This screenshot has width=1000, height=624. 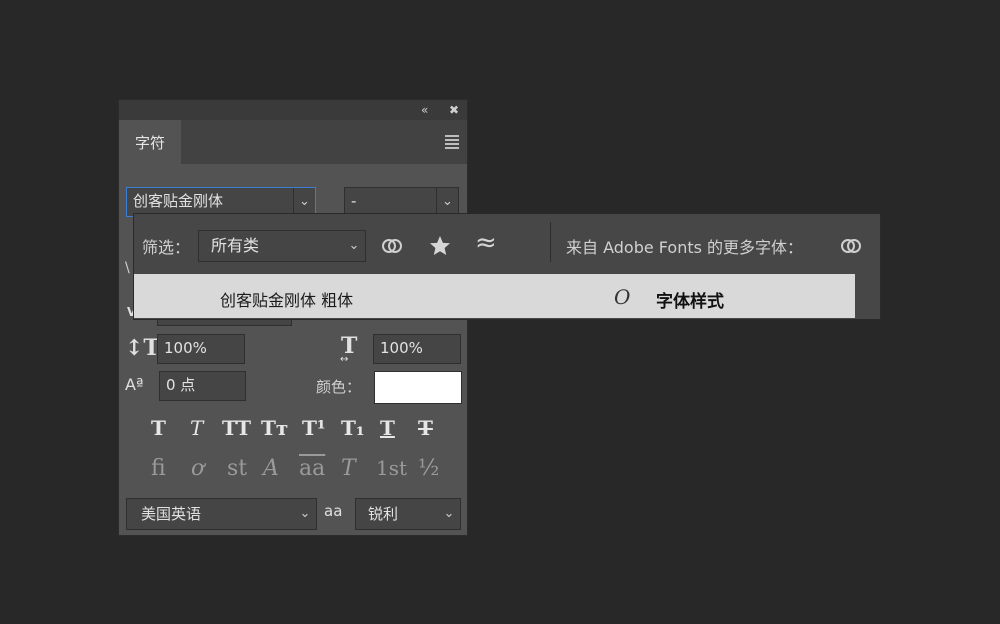 What do you see at coordinates (127, 268) in the screenshot?
I see `leading-icon: \` at bounding box center [127, 268].